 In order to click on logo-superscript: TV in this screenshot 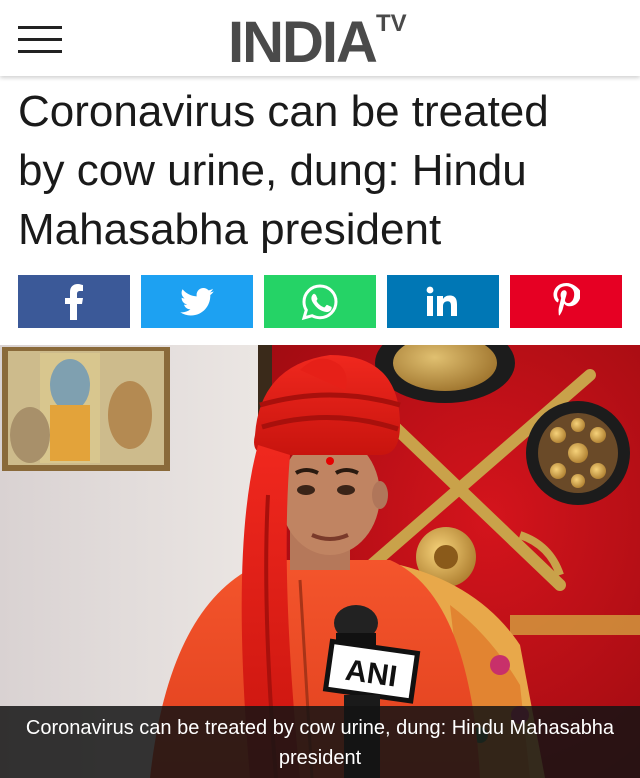, I will do `click(391, 23)`.